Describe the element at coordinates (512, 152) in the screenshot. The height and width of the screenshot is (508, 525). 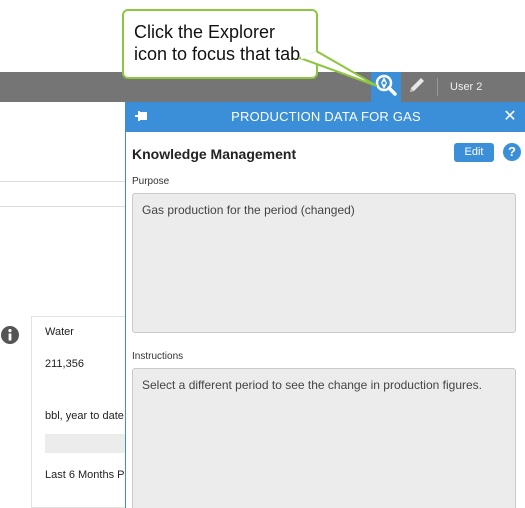
I see `help-icon: ?` at that location.